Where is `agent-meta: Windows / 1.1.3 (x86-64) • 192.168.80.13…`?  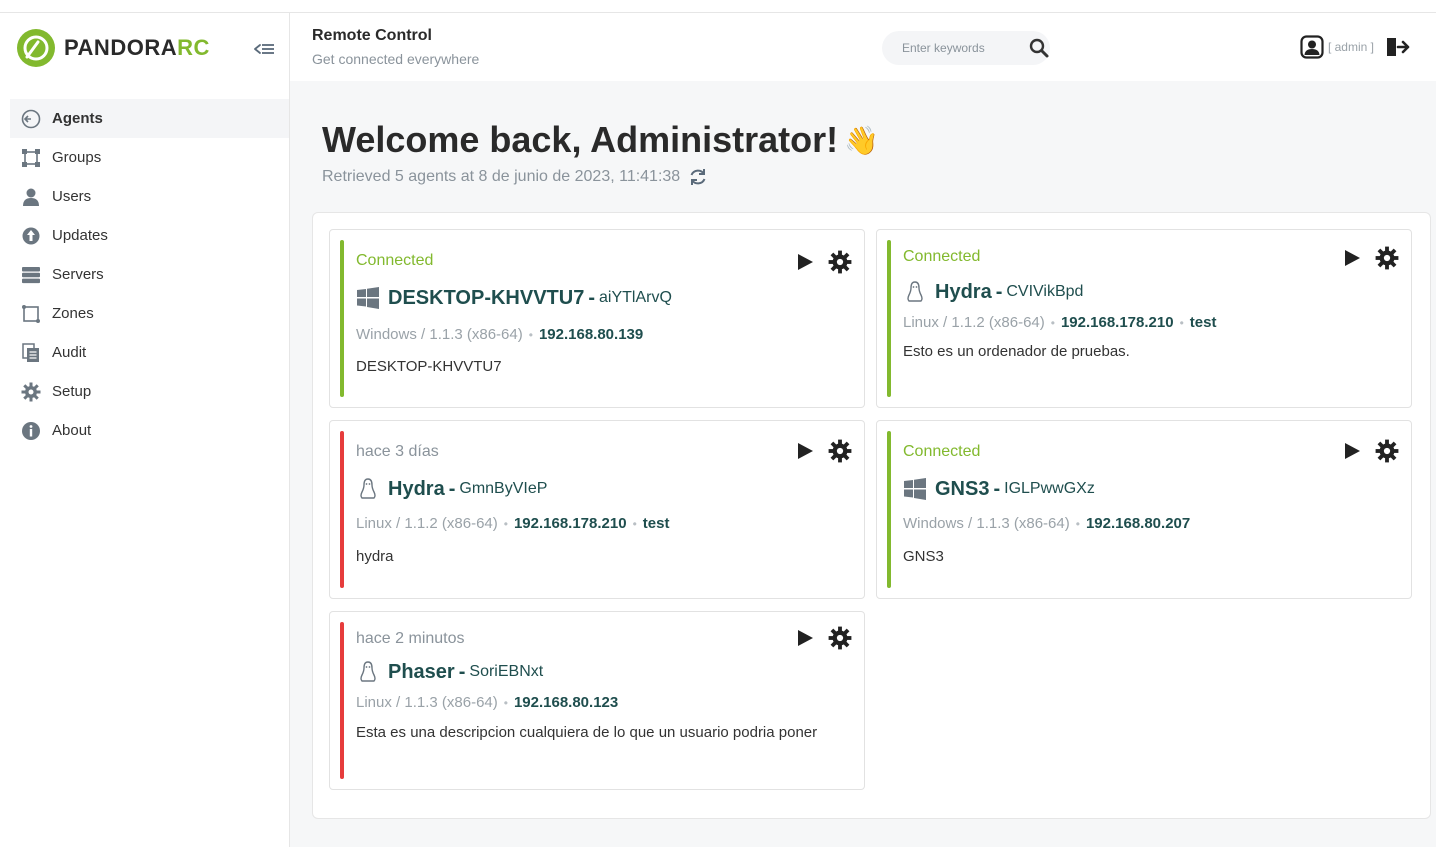 agent-meta: Windows / 1.1.3 (x86-64) • 192.168.80.13… is located at coordinates (499, 334).